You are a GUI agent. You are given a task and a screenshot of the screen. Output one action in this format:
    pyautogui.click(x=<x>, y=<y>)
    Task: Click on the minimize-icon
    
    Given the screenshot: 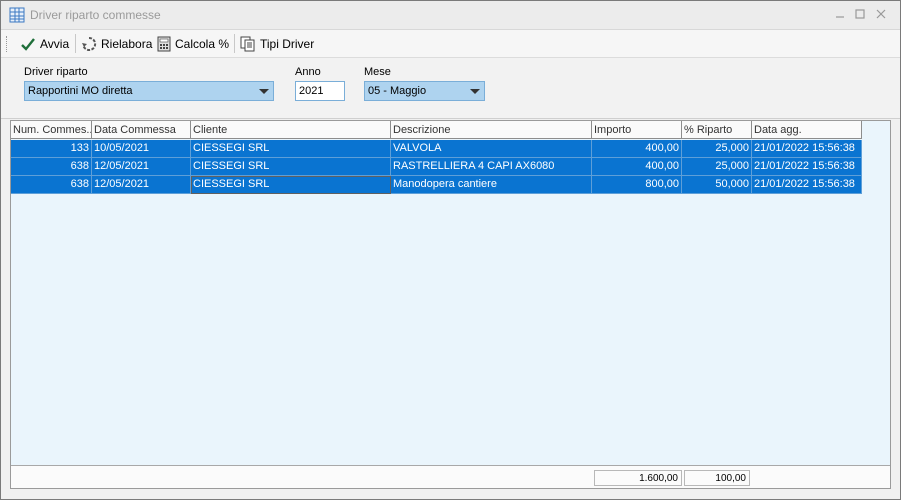 What is the action you would take?
    pyautogui.click(x=840, y=17)
    